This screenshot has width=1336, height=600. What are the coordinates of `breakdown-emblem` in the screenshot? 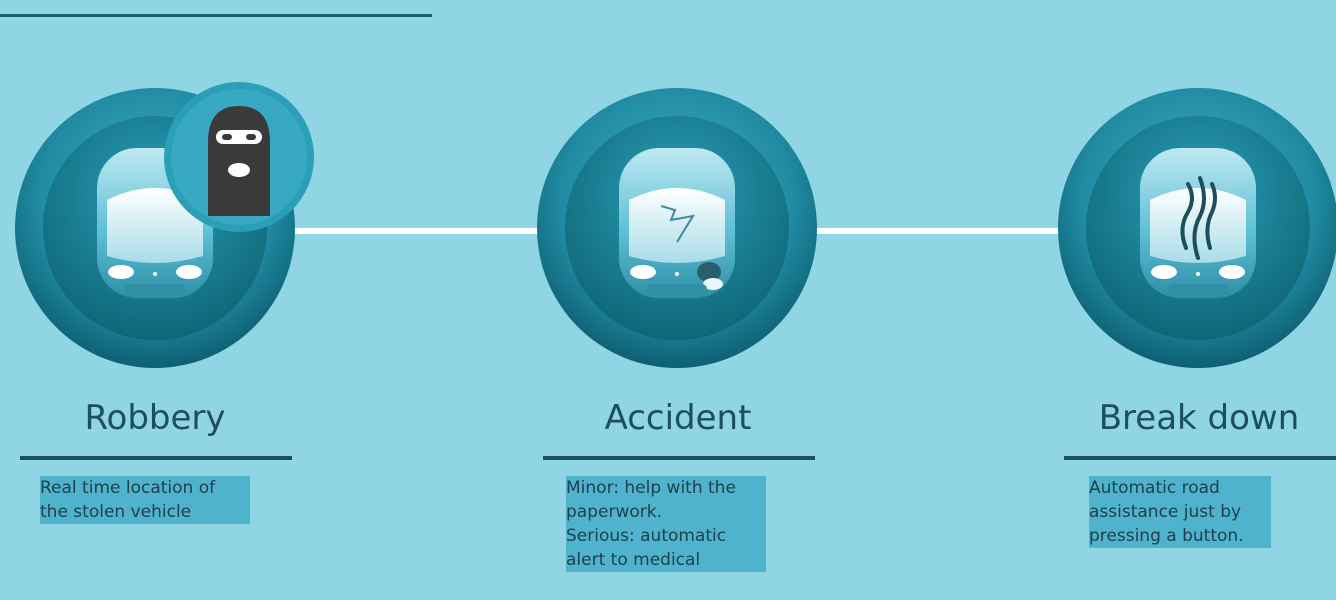 It's located at (1197, 228).